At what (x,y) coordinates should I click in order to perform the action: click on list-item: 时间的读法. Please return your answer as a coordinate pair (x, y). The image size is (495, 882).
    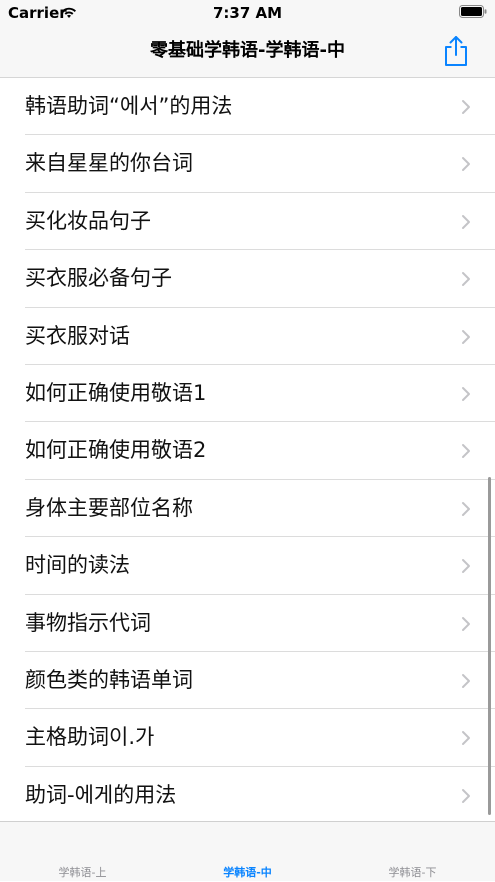
    Looking at the image, I should click on (260, 566).